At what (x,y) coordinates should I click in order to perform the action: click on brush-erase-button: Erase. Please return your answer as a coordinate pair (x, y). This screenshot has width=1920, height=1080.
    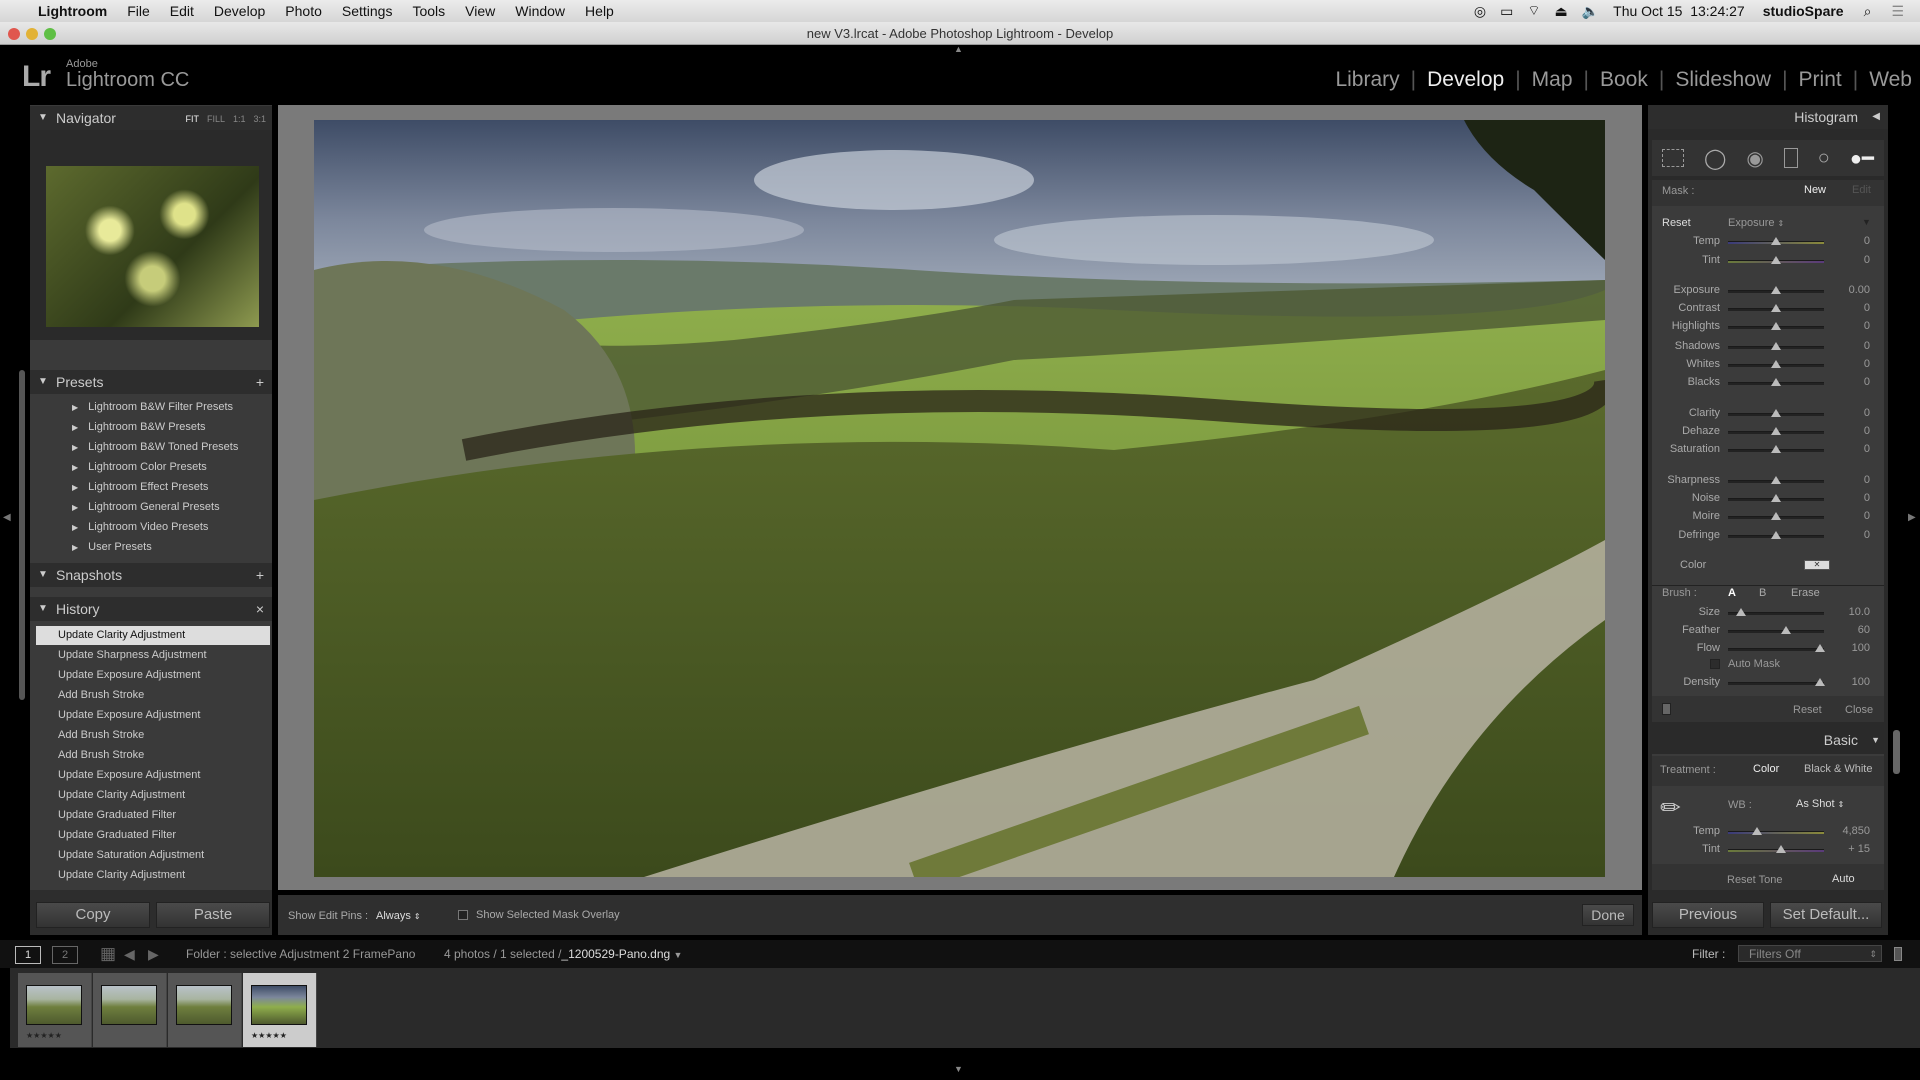
    Looking at the image, I should click on (1805, 593).